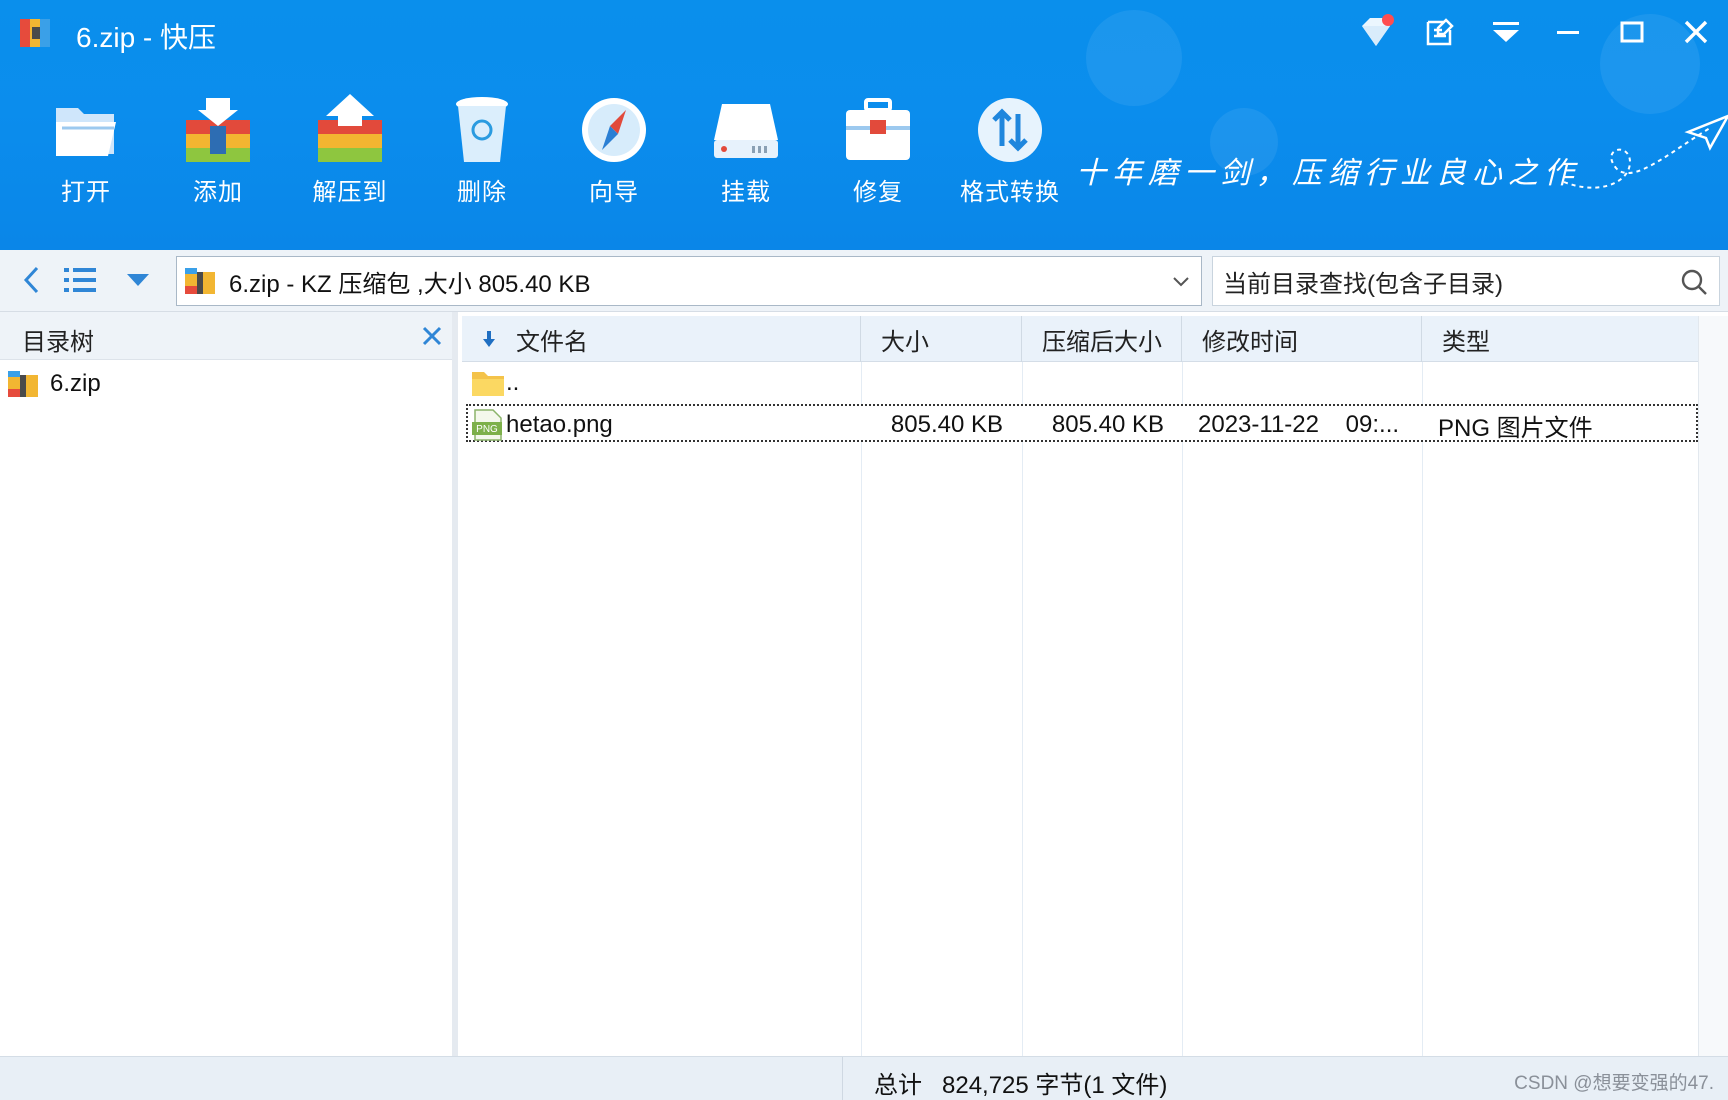 Image resolution: width=1728 pixels, height=1100 pixels. I want to click on status-divider, so click(842, 1078).